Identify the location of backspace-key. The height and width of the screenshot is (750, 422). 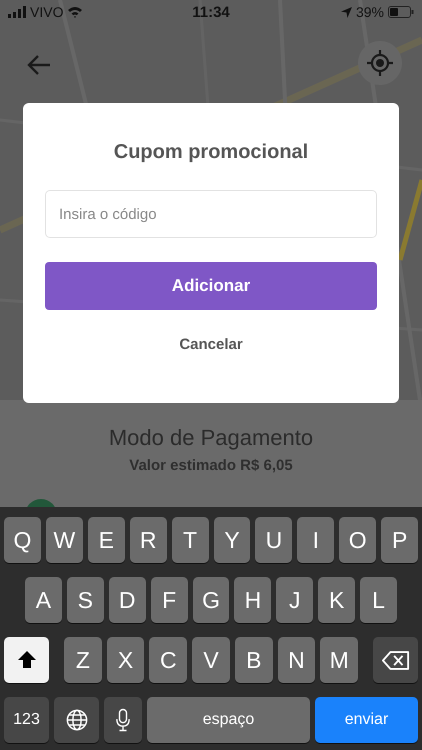
(395, 660).